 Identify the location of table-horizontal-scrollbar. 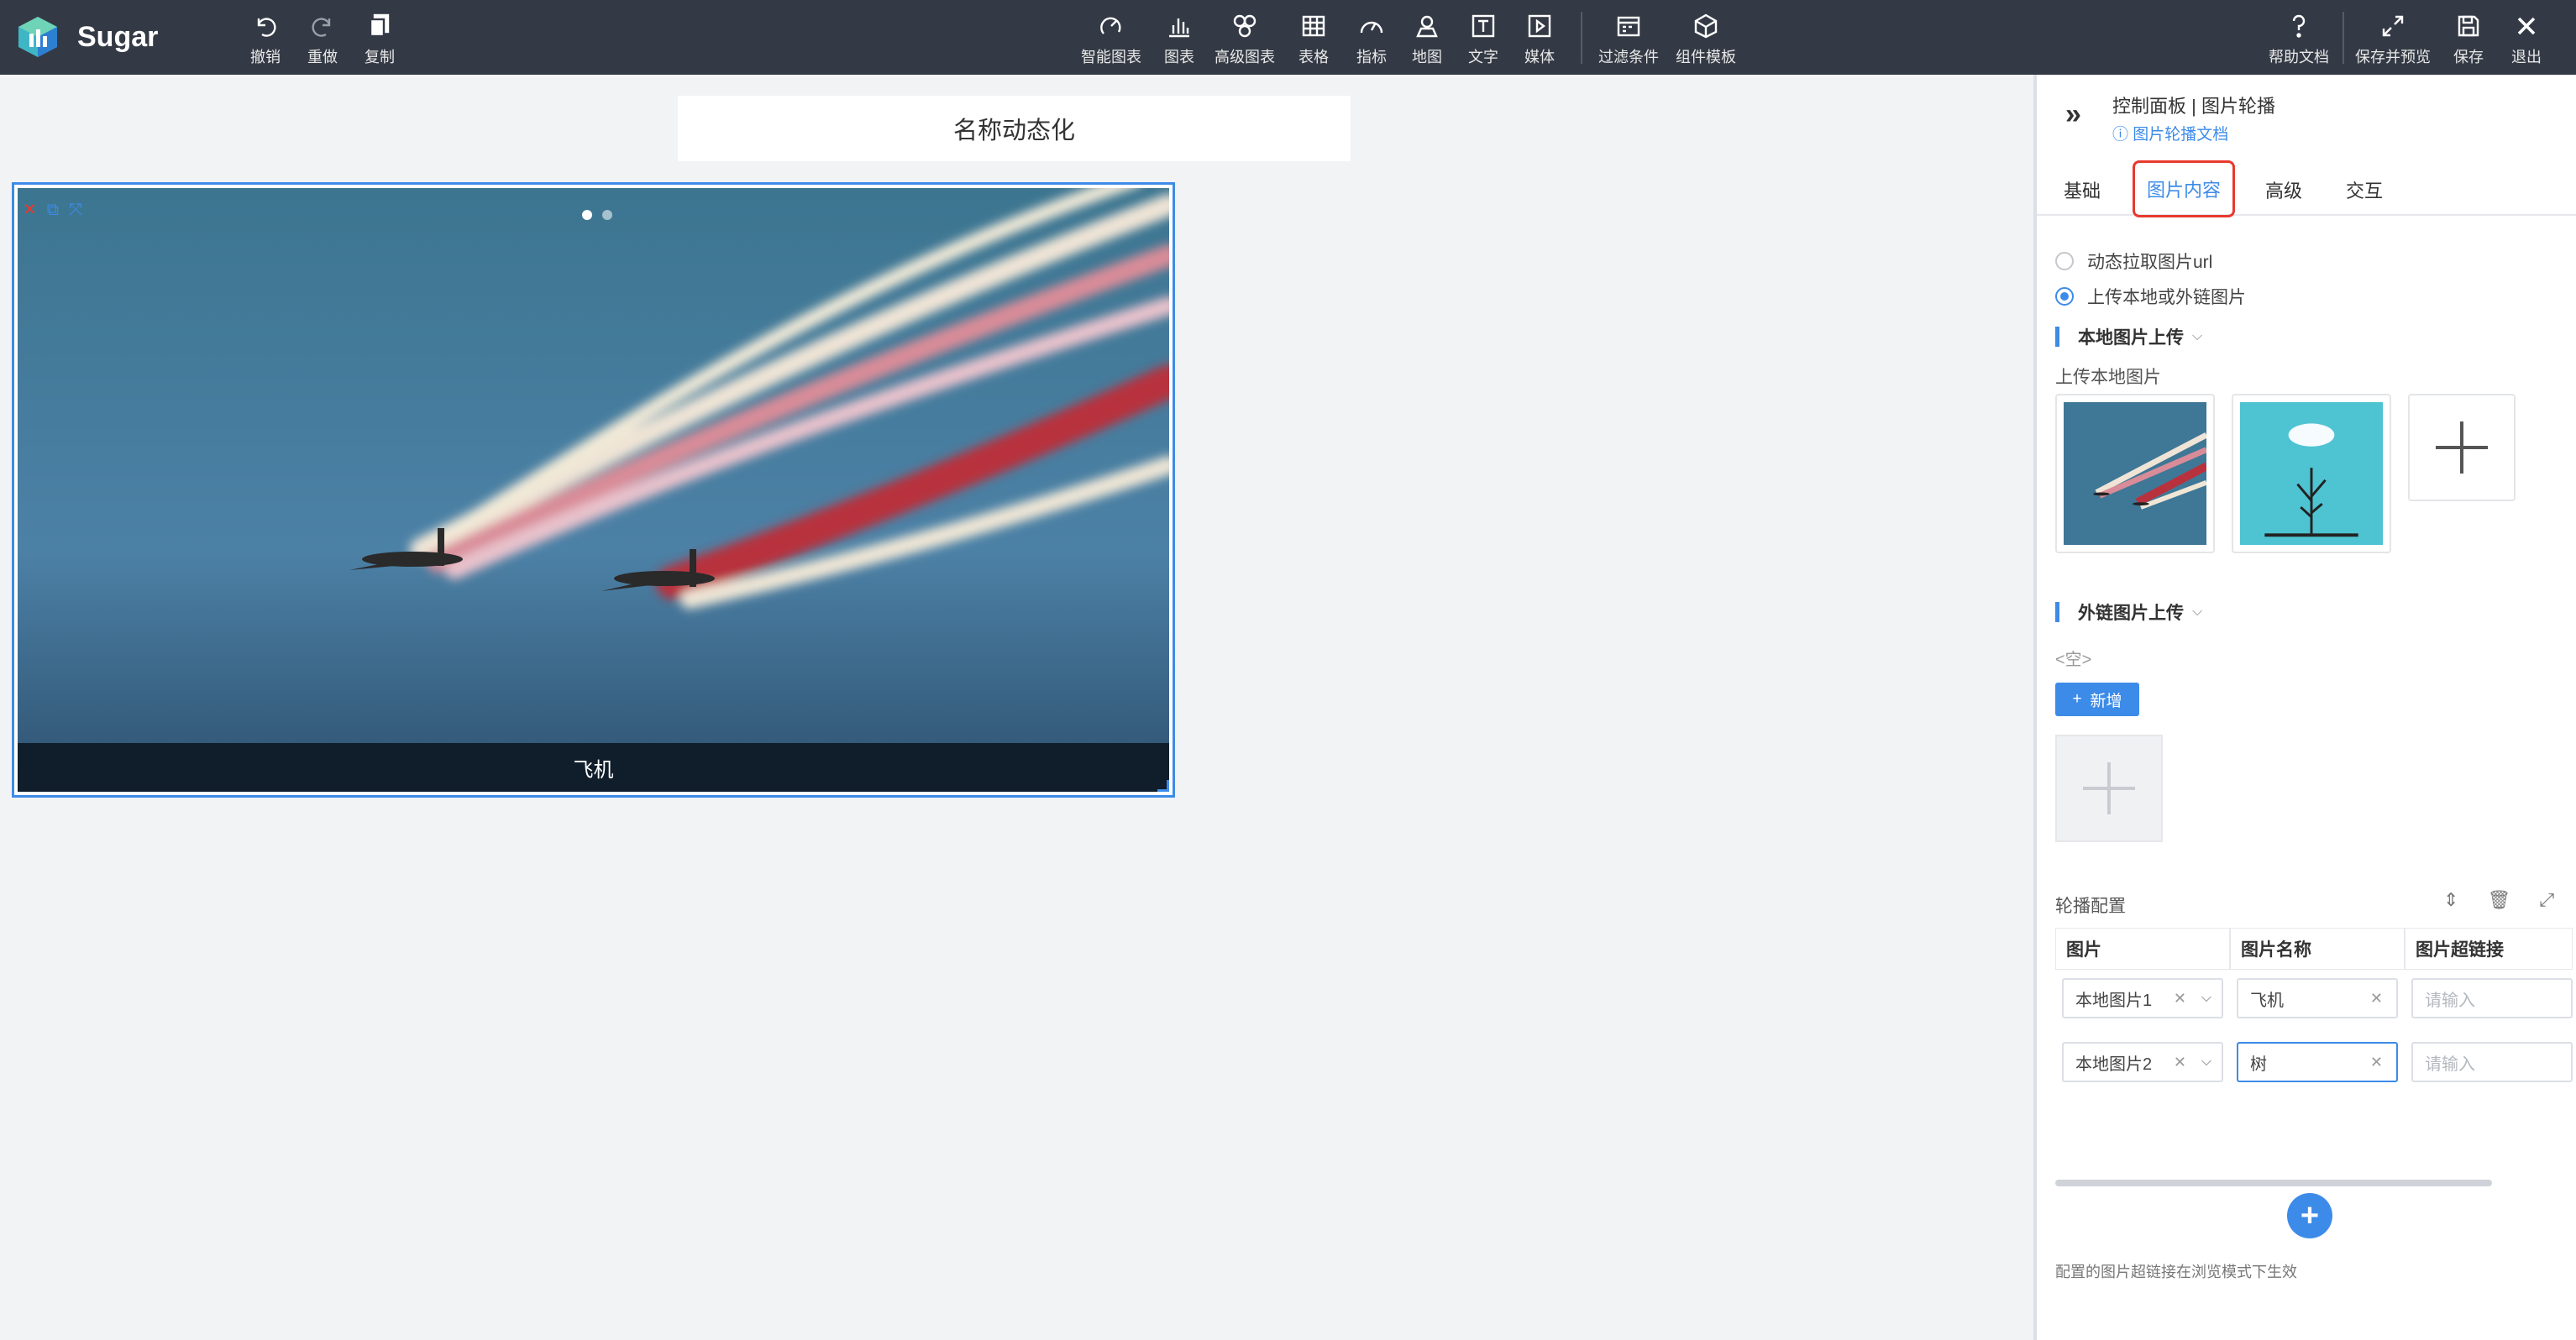
(2273, 1183).